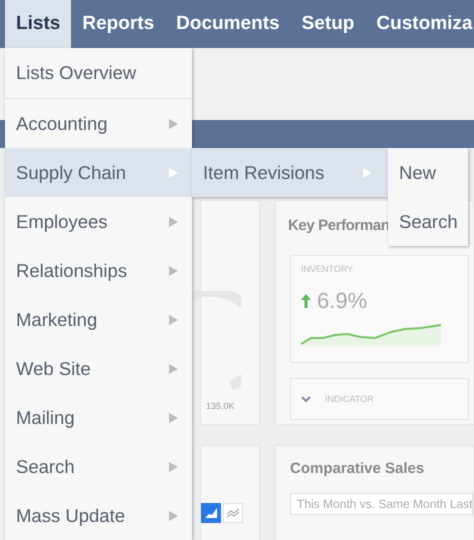 The height and width of the screenshot is (540, 474). I want to click on chart-type-toggle, so click(211, 513).